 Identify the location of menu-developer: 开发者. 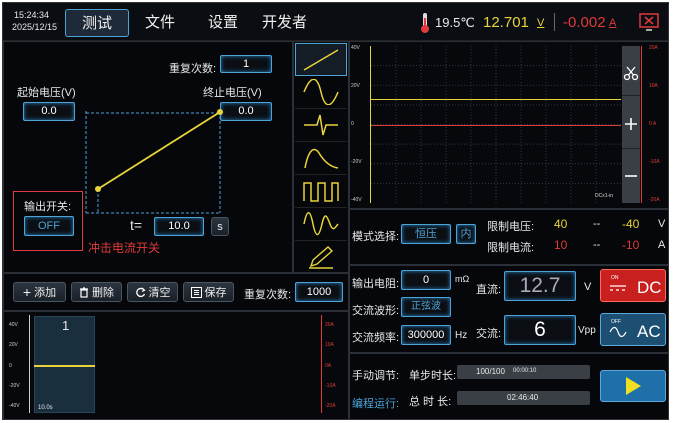
(284, 23).